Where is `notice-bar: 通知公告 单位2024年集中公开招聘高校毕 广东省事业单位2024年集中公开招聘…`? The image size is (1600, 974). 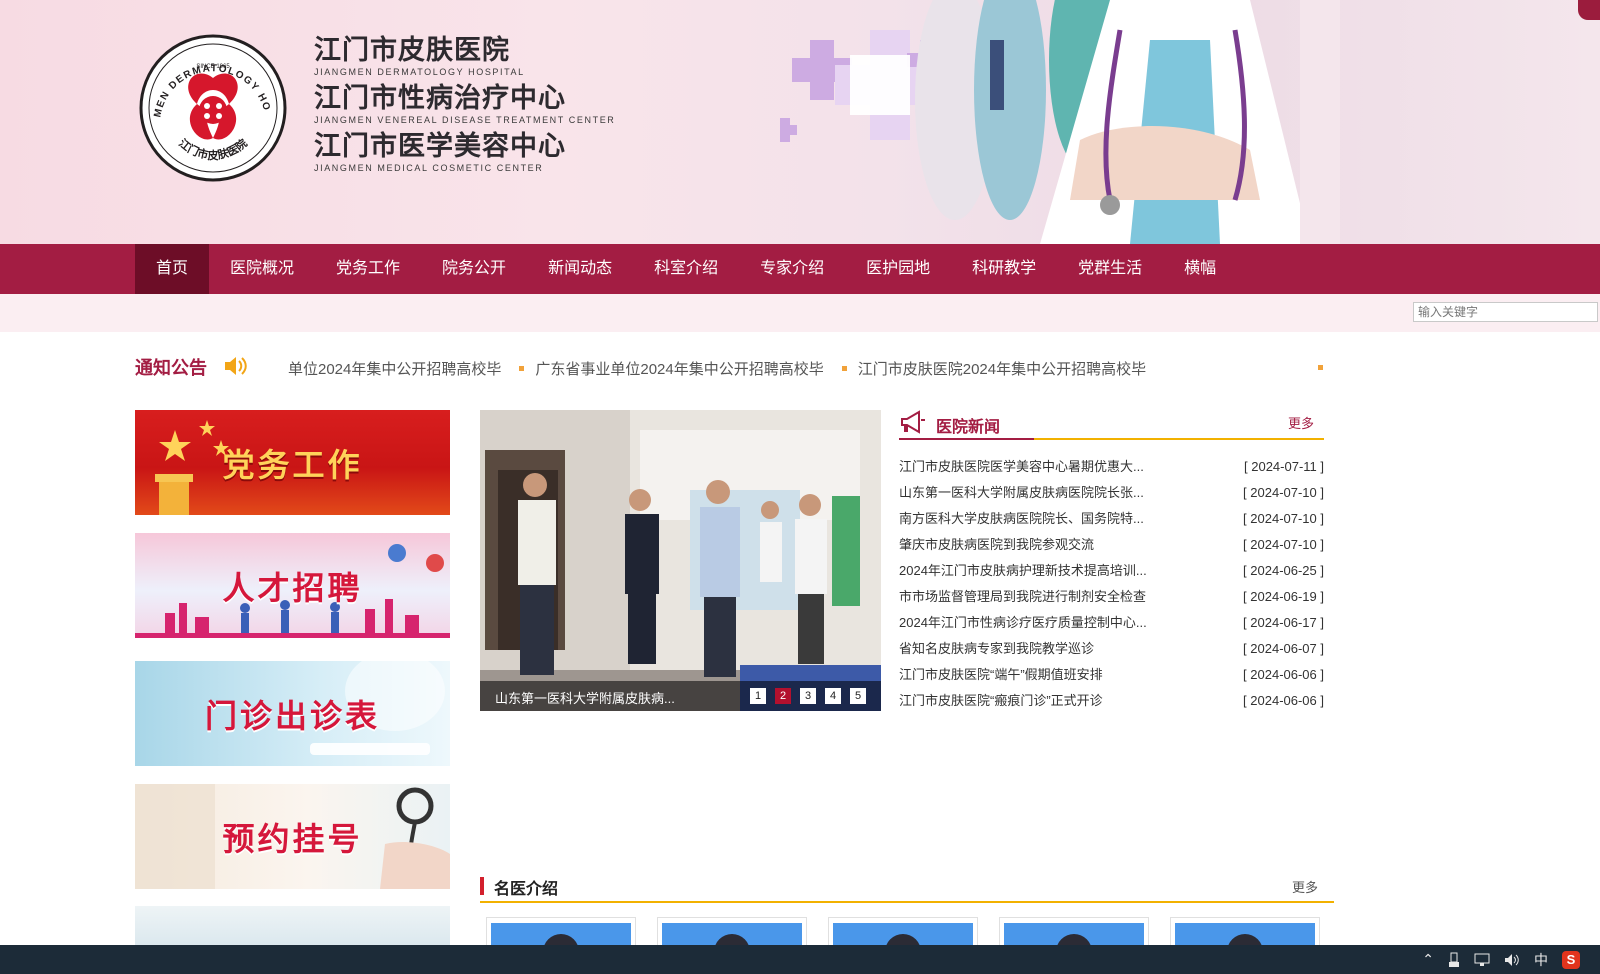
notice-bar: 通知公告 单位2024年集中公开招聘高校毕 广东省事业单位2024年集中公开招聘… is located at coordinates (735, 367).